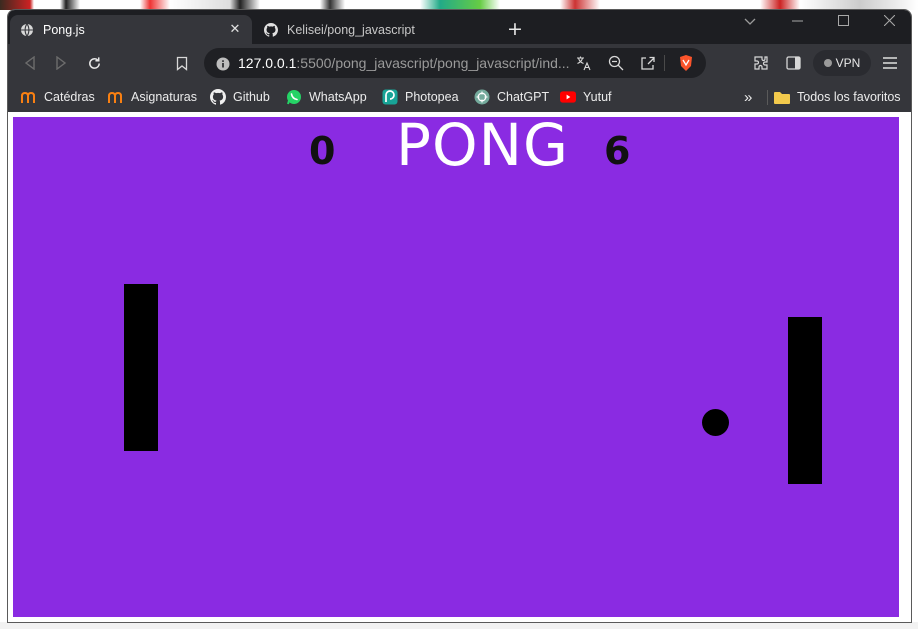 The width and height of the screenshot is (918, 629). I want to click on bookmark-asignaturas: Asignaturas, so click(152, 97).